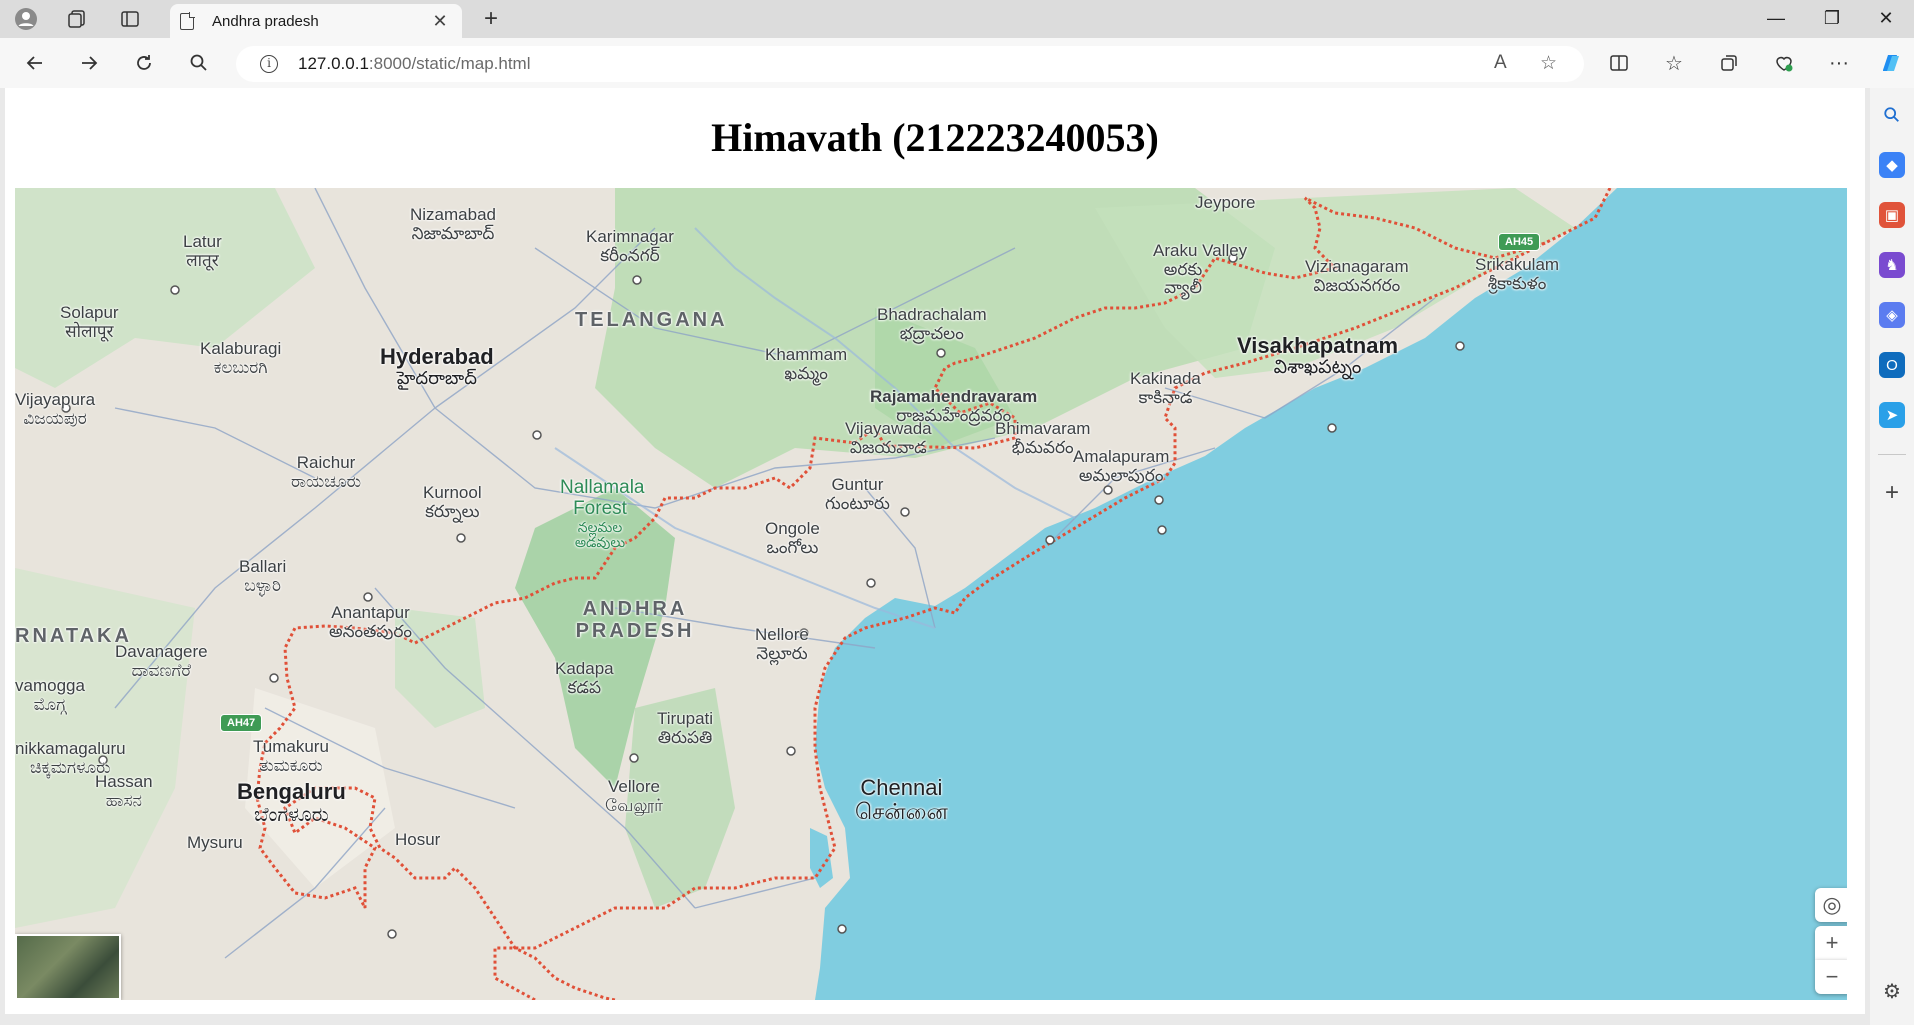  Describe the element at coordinates (1831, 943) in the screenshot. I see `zoom-in-button: +` at that location.